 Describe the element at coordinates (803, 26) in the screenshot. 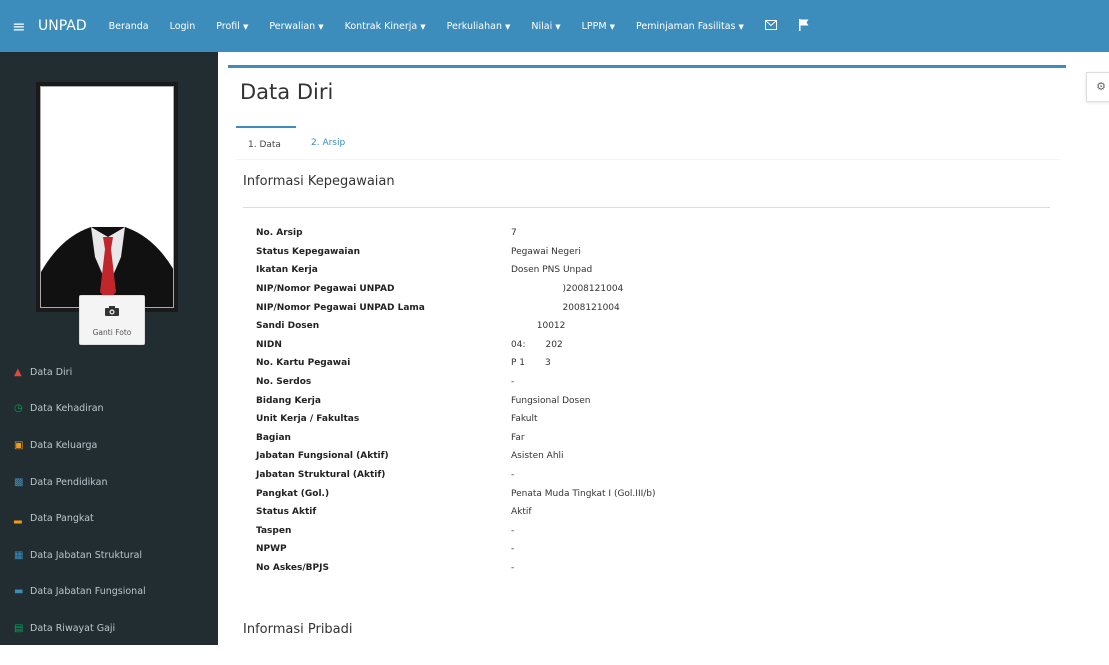

I see `flag-icon` at that location.